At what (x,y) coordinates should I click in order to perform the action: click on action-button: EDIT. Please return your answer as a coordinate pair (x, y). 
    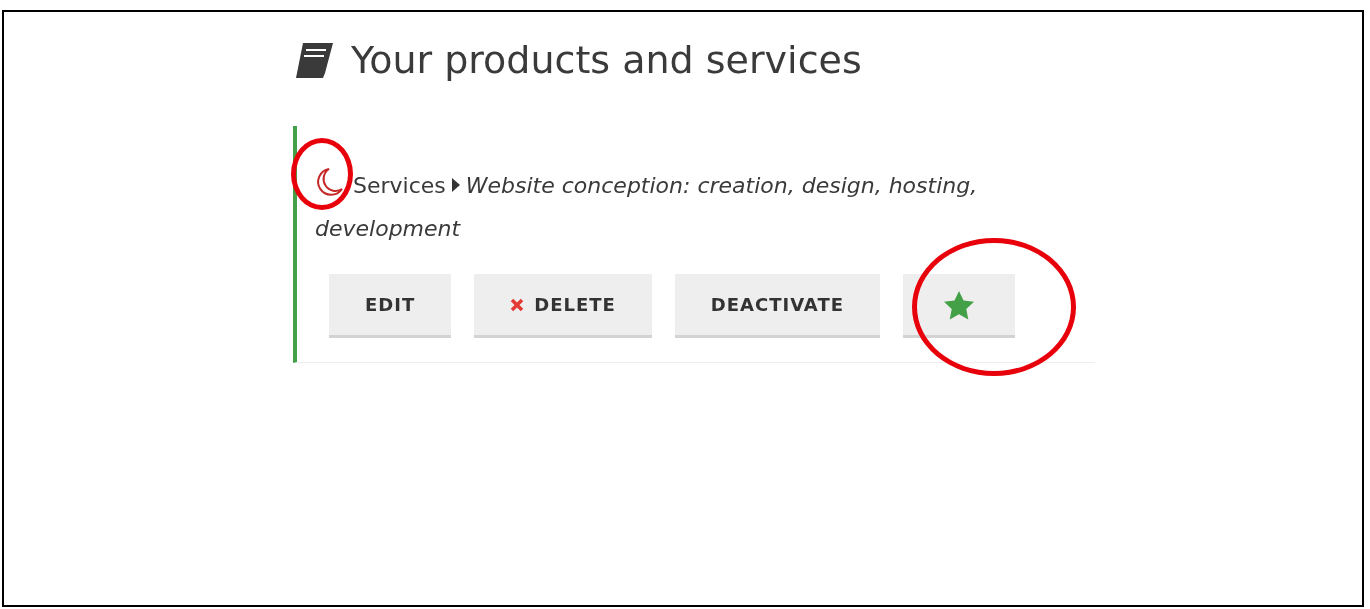
    Looking at the image, I should click on (390, 306).